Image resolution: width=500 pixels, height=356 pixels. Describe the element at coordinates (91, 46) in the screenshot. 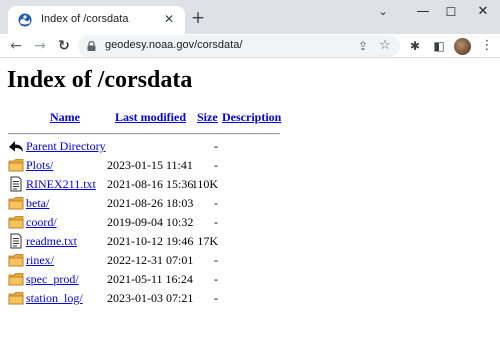

I see `lock-icon` at that location.